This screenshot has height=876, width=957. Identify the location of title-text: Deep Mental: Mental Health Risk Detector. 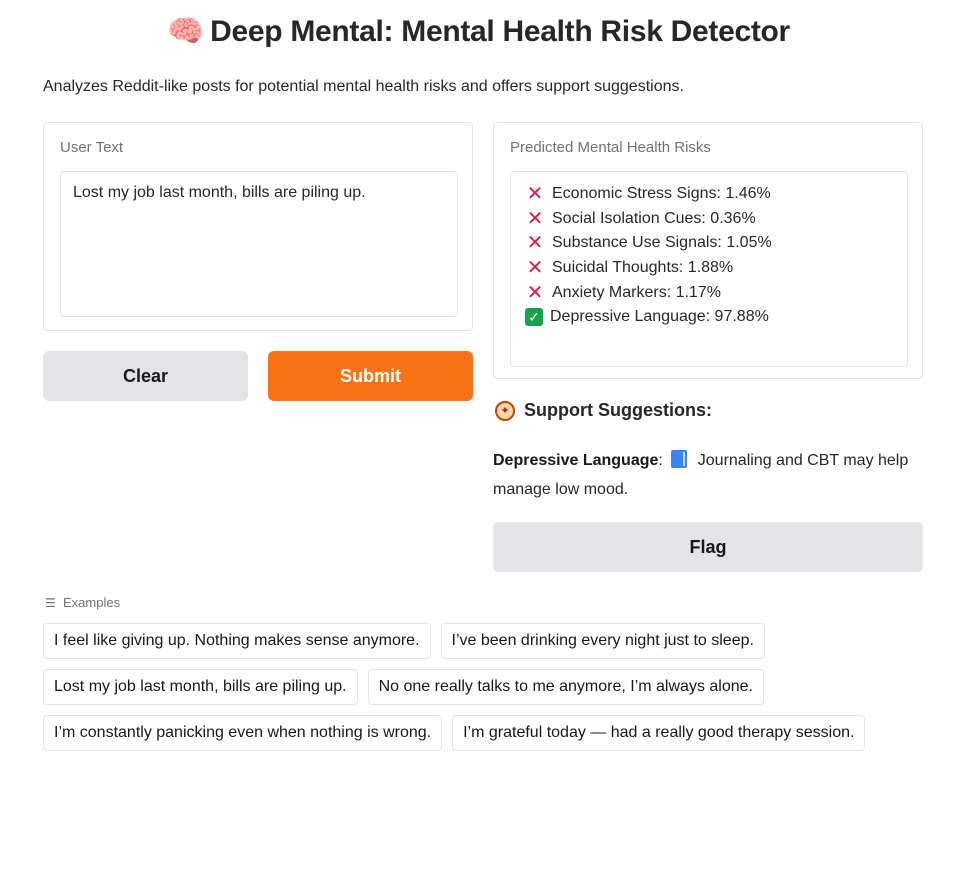
(500, 31).